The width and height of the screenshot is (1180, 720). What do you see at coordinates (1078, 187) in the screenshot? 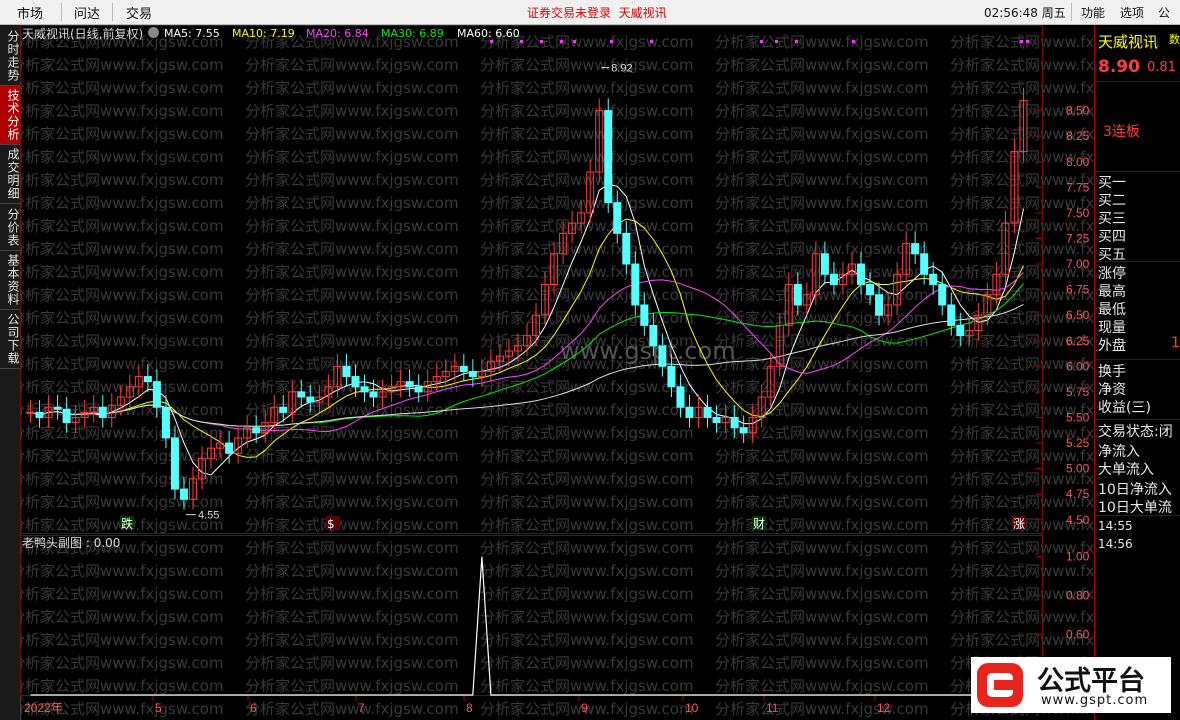
I see `y-tick-label: 7.75` at bounding box center [1078, 187].